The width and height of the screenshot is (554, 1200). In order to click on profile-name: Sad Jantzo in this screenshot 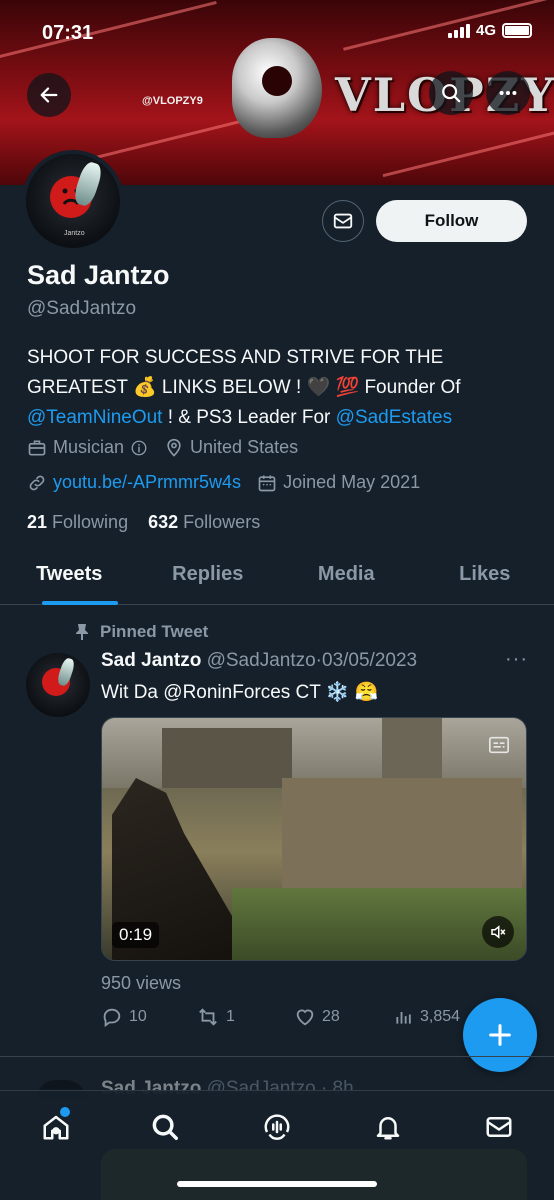, I will do `click(98, 275)`.